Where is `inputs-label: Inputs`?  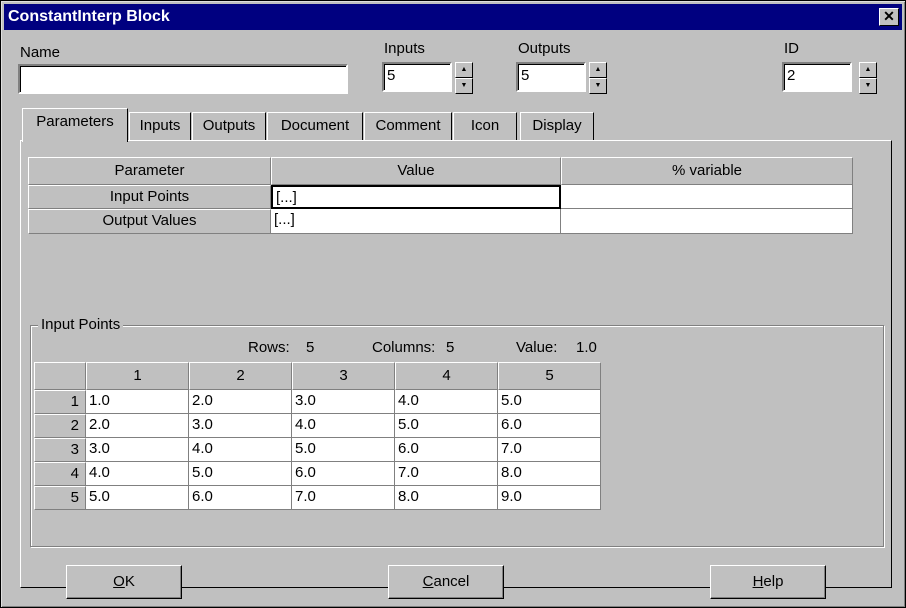
inputs-label: Inputs is located at coordinates (404, 48).